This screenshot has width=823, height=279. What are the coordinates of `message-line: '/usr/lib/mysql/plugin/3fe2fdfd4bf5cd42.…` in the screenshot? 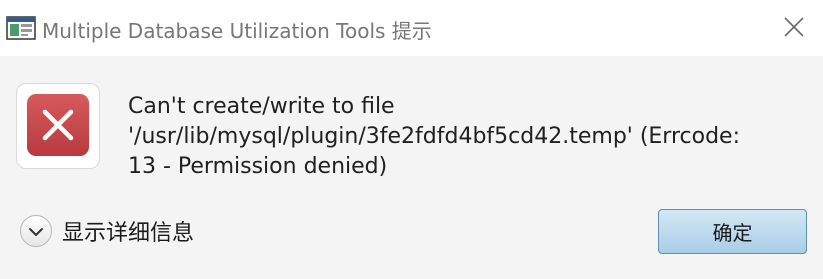 It's located at (434, 136).